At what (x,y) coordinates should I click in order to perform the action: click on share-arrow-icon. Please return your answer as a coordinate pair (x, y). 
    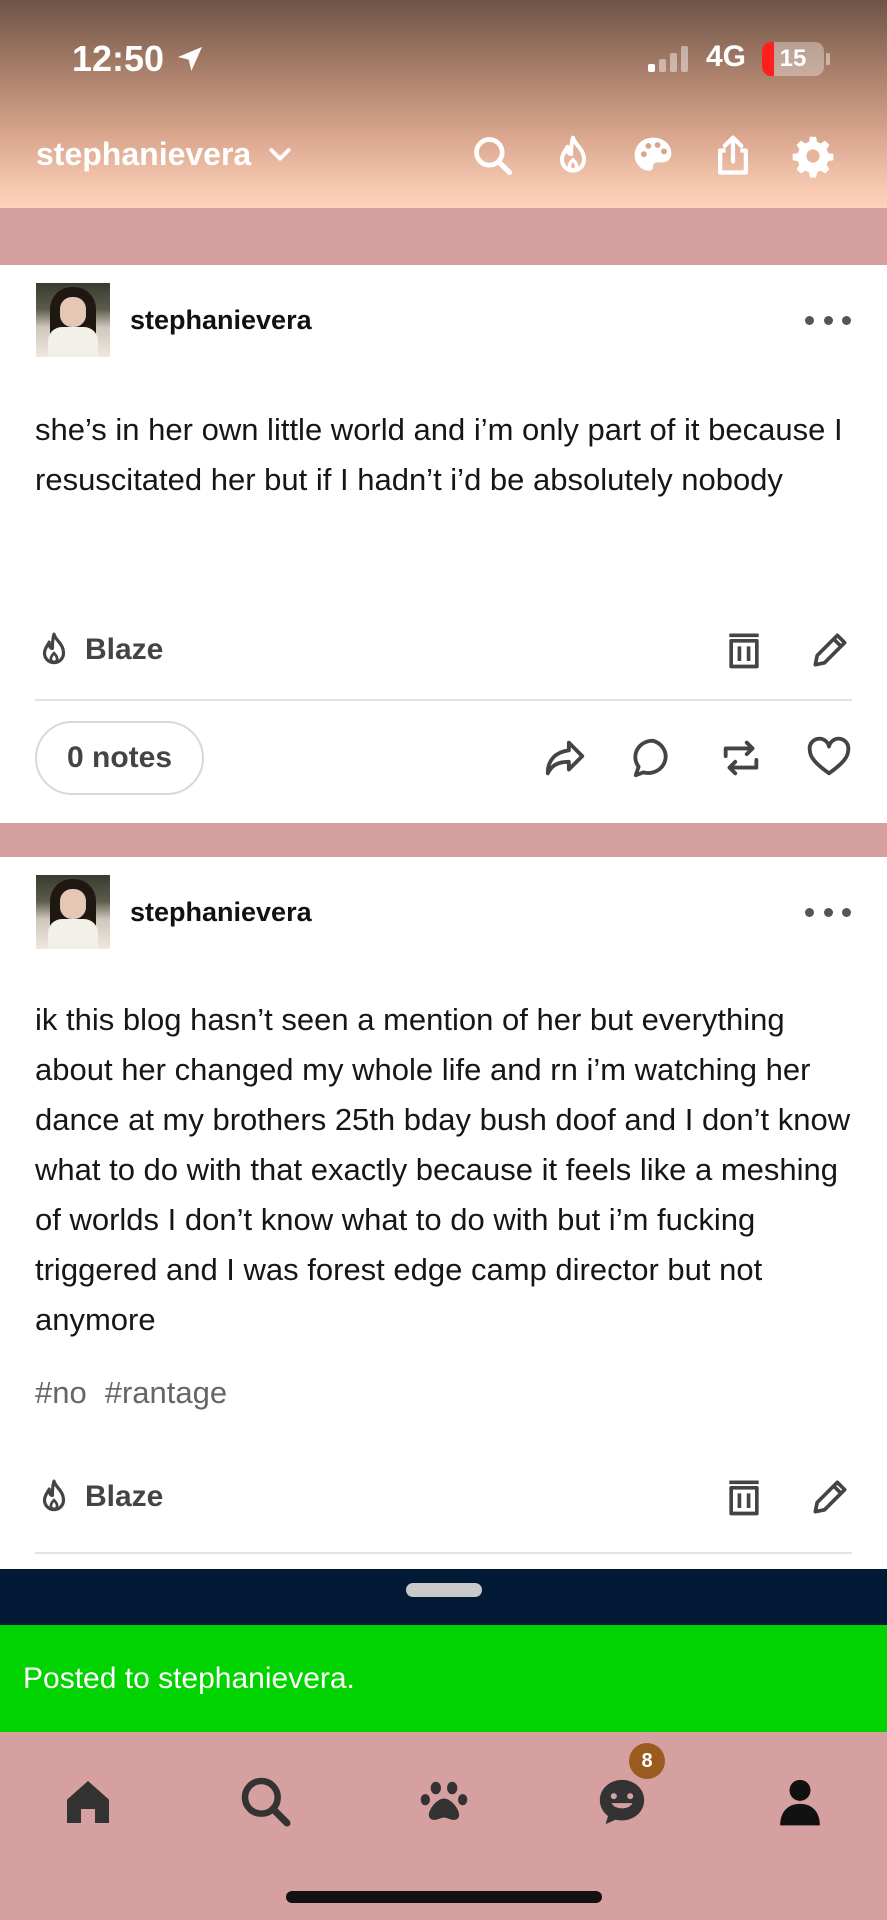
    Looking at the image, I should click on (565, 758).